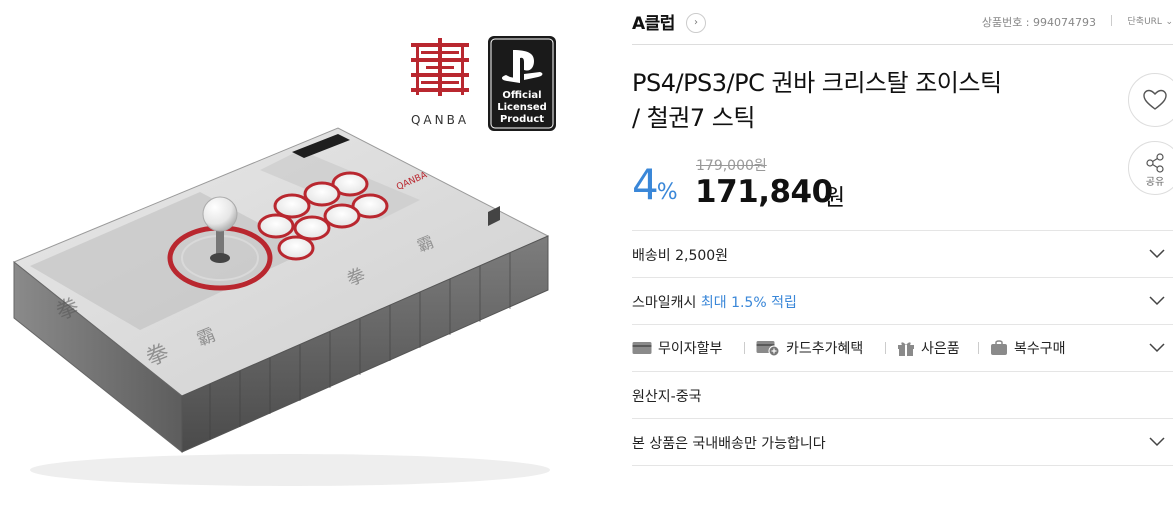 The height and width of the screenshot is (509, 1173). What do you see at coordinates (696, 23) in the screenshot?
I see `chevron-right-icon: ›` at bounding box center [696, 23].